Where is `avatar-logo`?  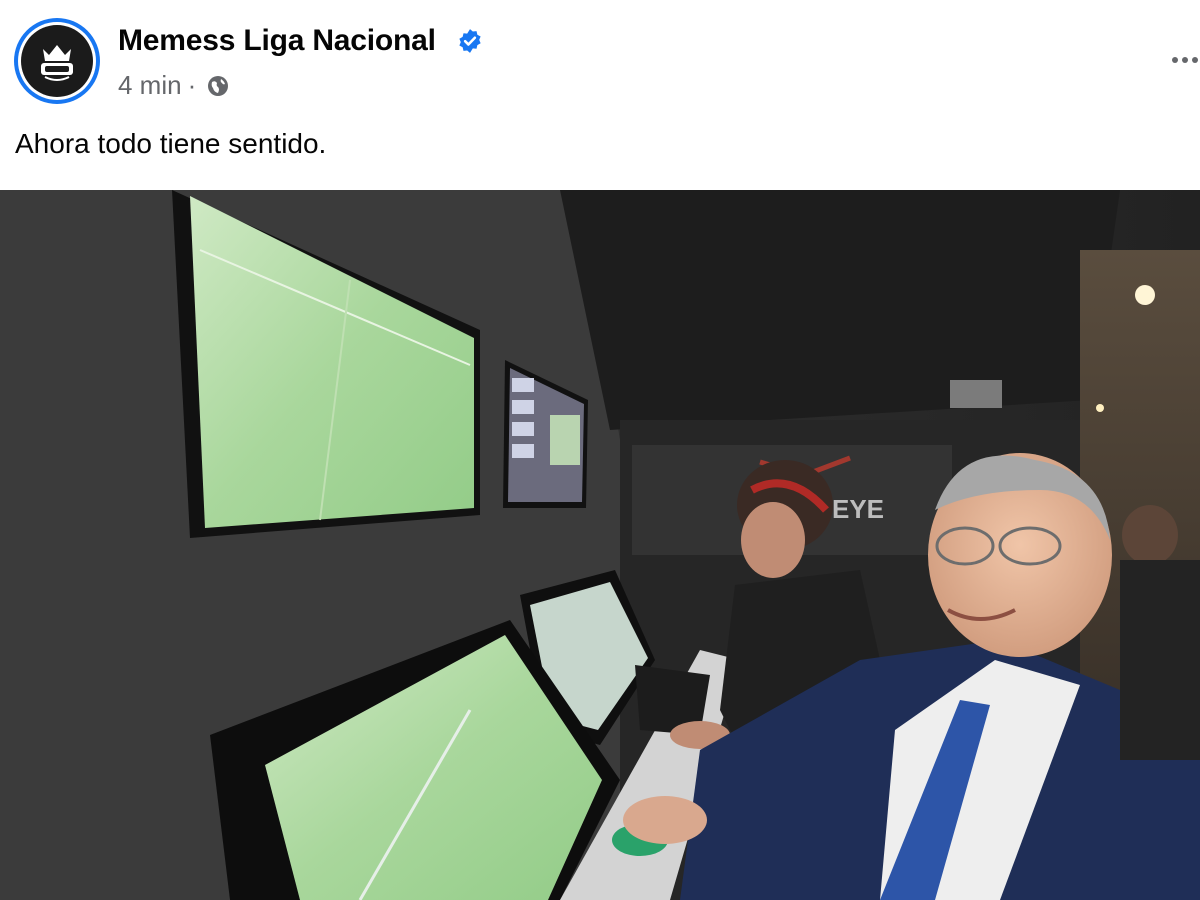
avatar-logo is located at coordinates (57, 61).